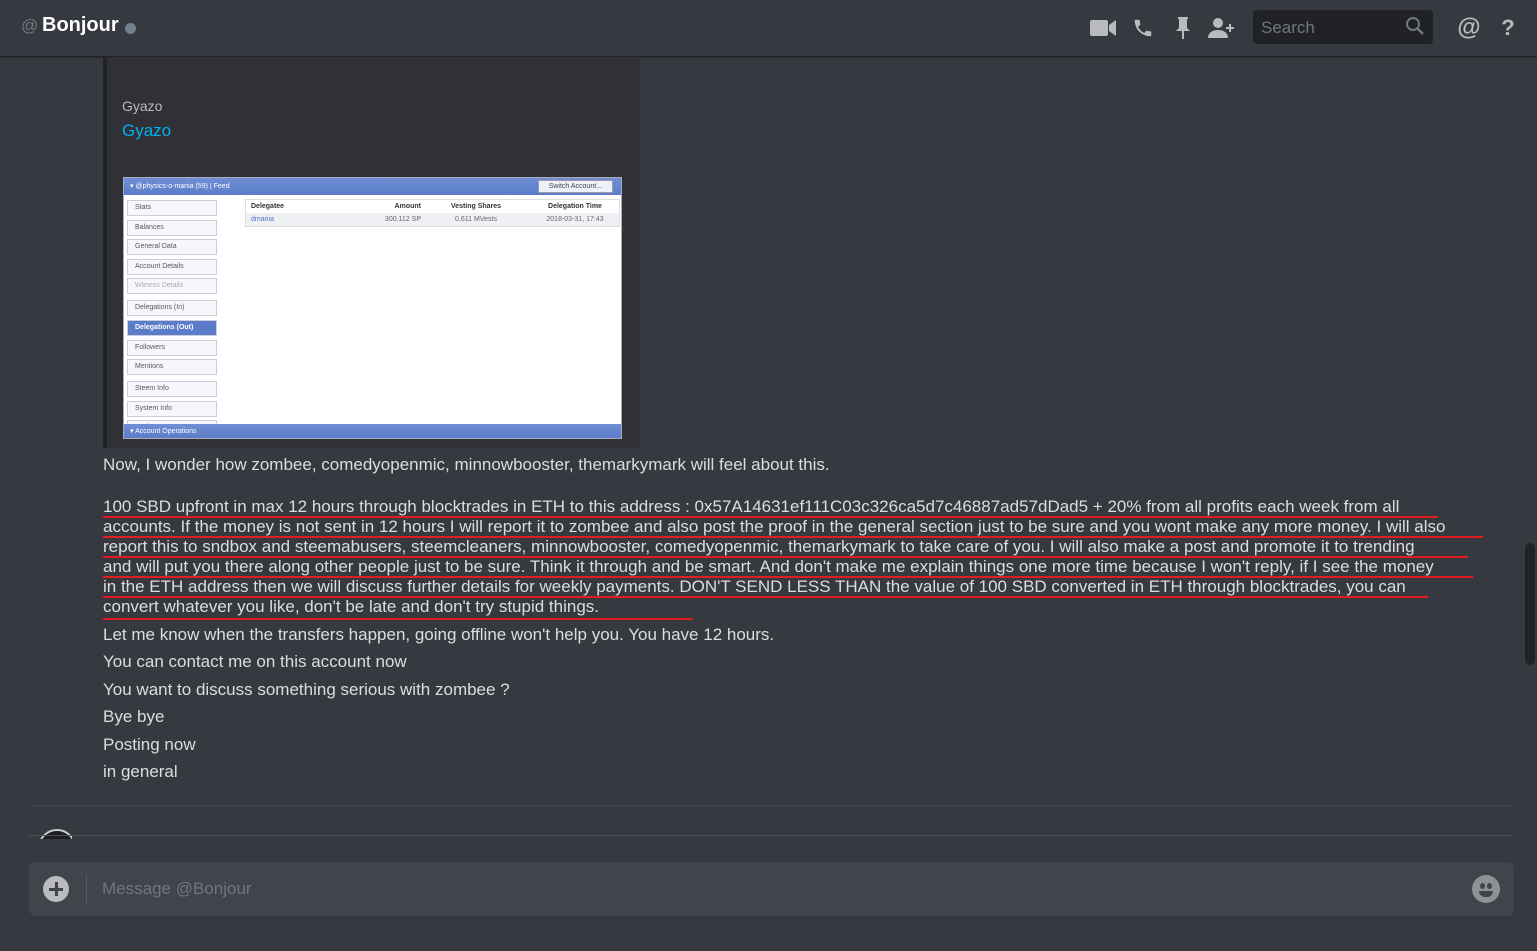  What do you see at coordinates (172, 266) in the screenshot?
I see `screenshot-sidebar-item: Account Details` at bounding box center [172, 266].